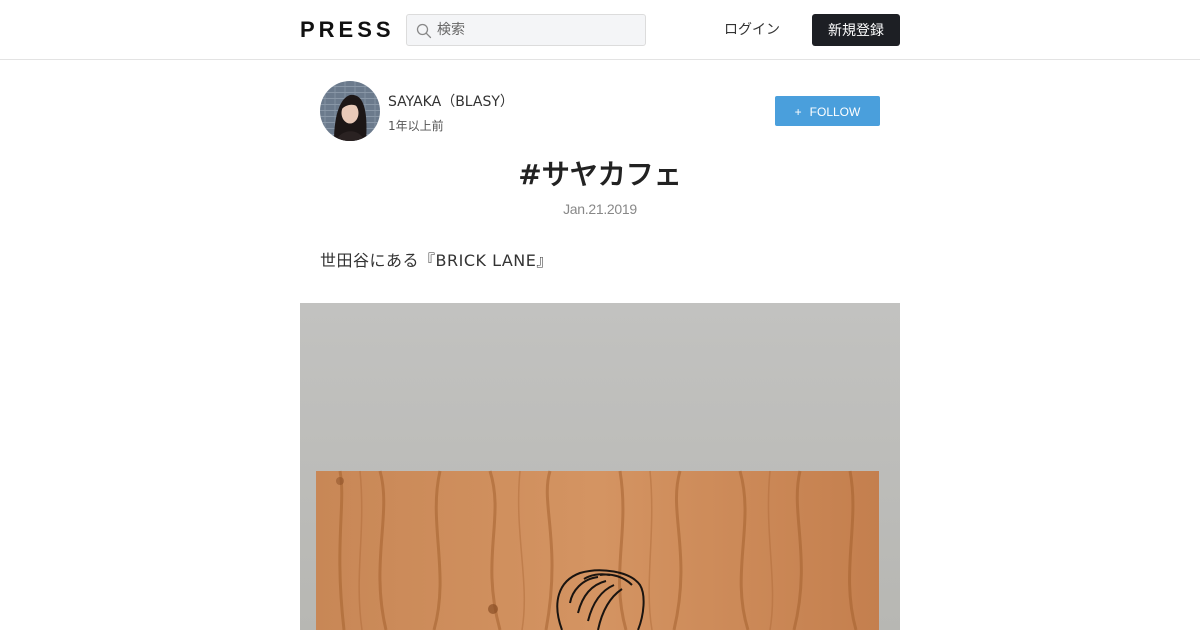 The image size is (1200, 630). Describe the element at coordinates (600, 111) in the screenshot. I see `author-bar: SAYAKA（BLASY） 1年以上前 + FOLLOW` at that location.